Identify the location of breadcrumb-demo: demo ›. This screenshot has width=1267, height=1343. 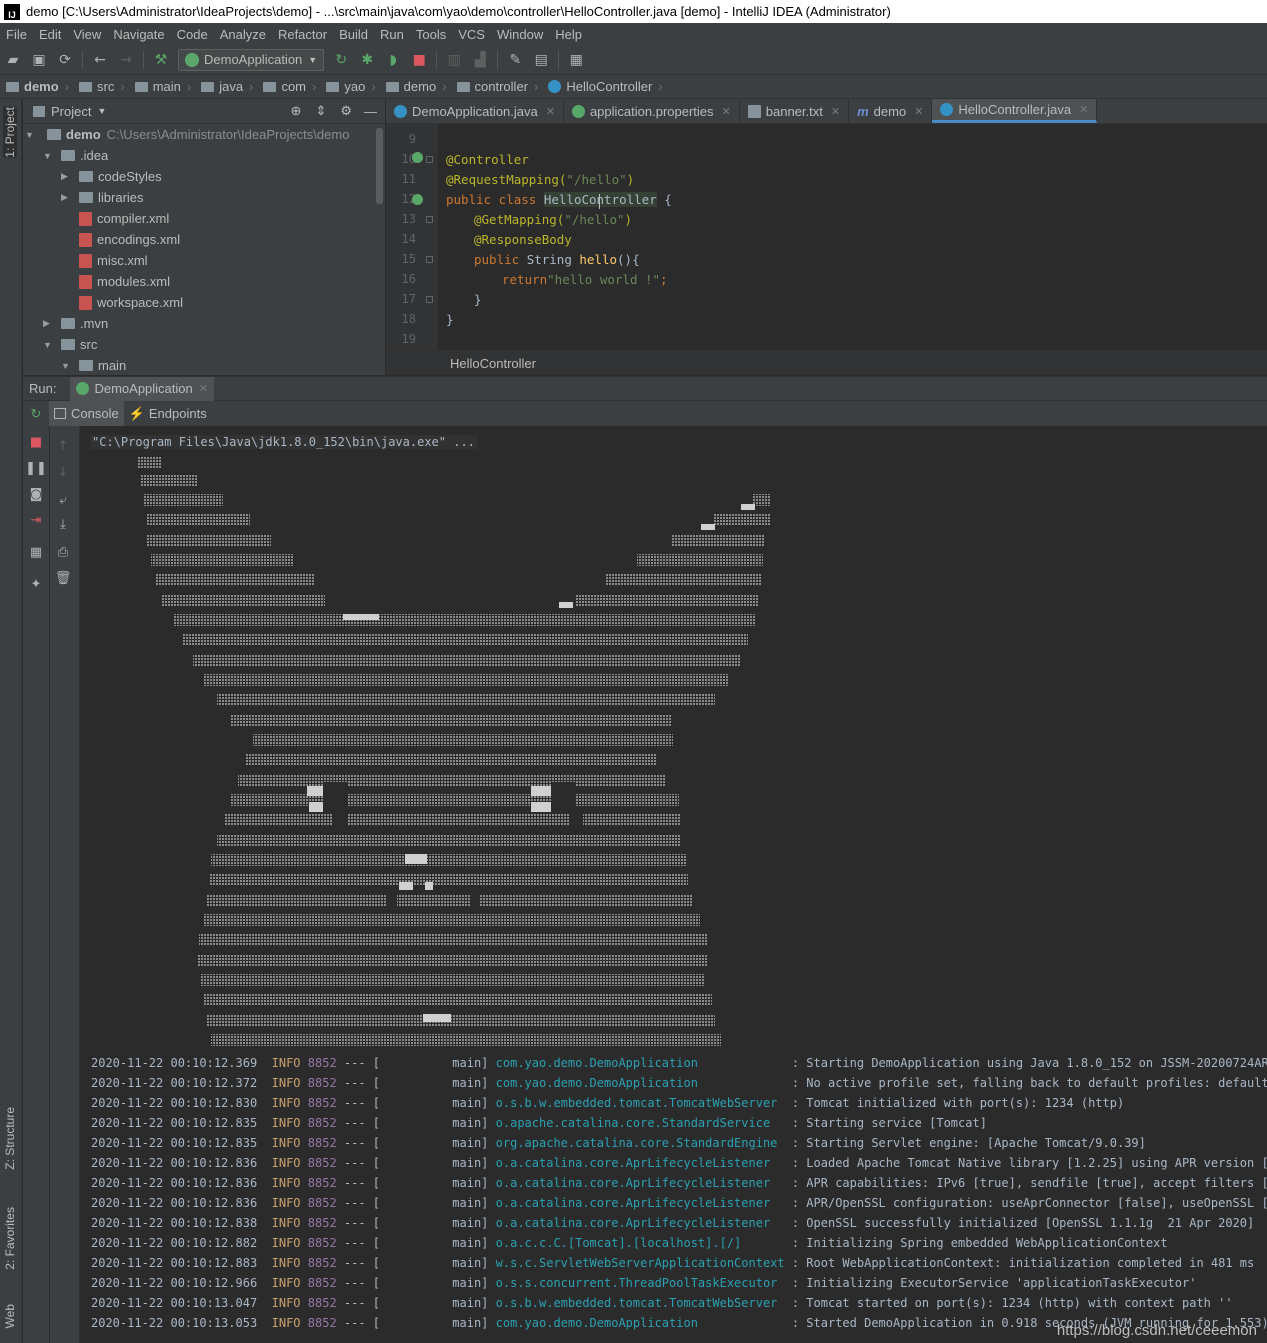
(36, 86).